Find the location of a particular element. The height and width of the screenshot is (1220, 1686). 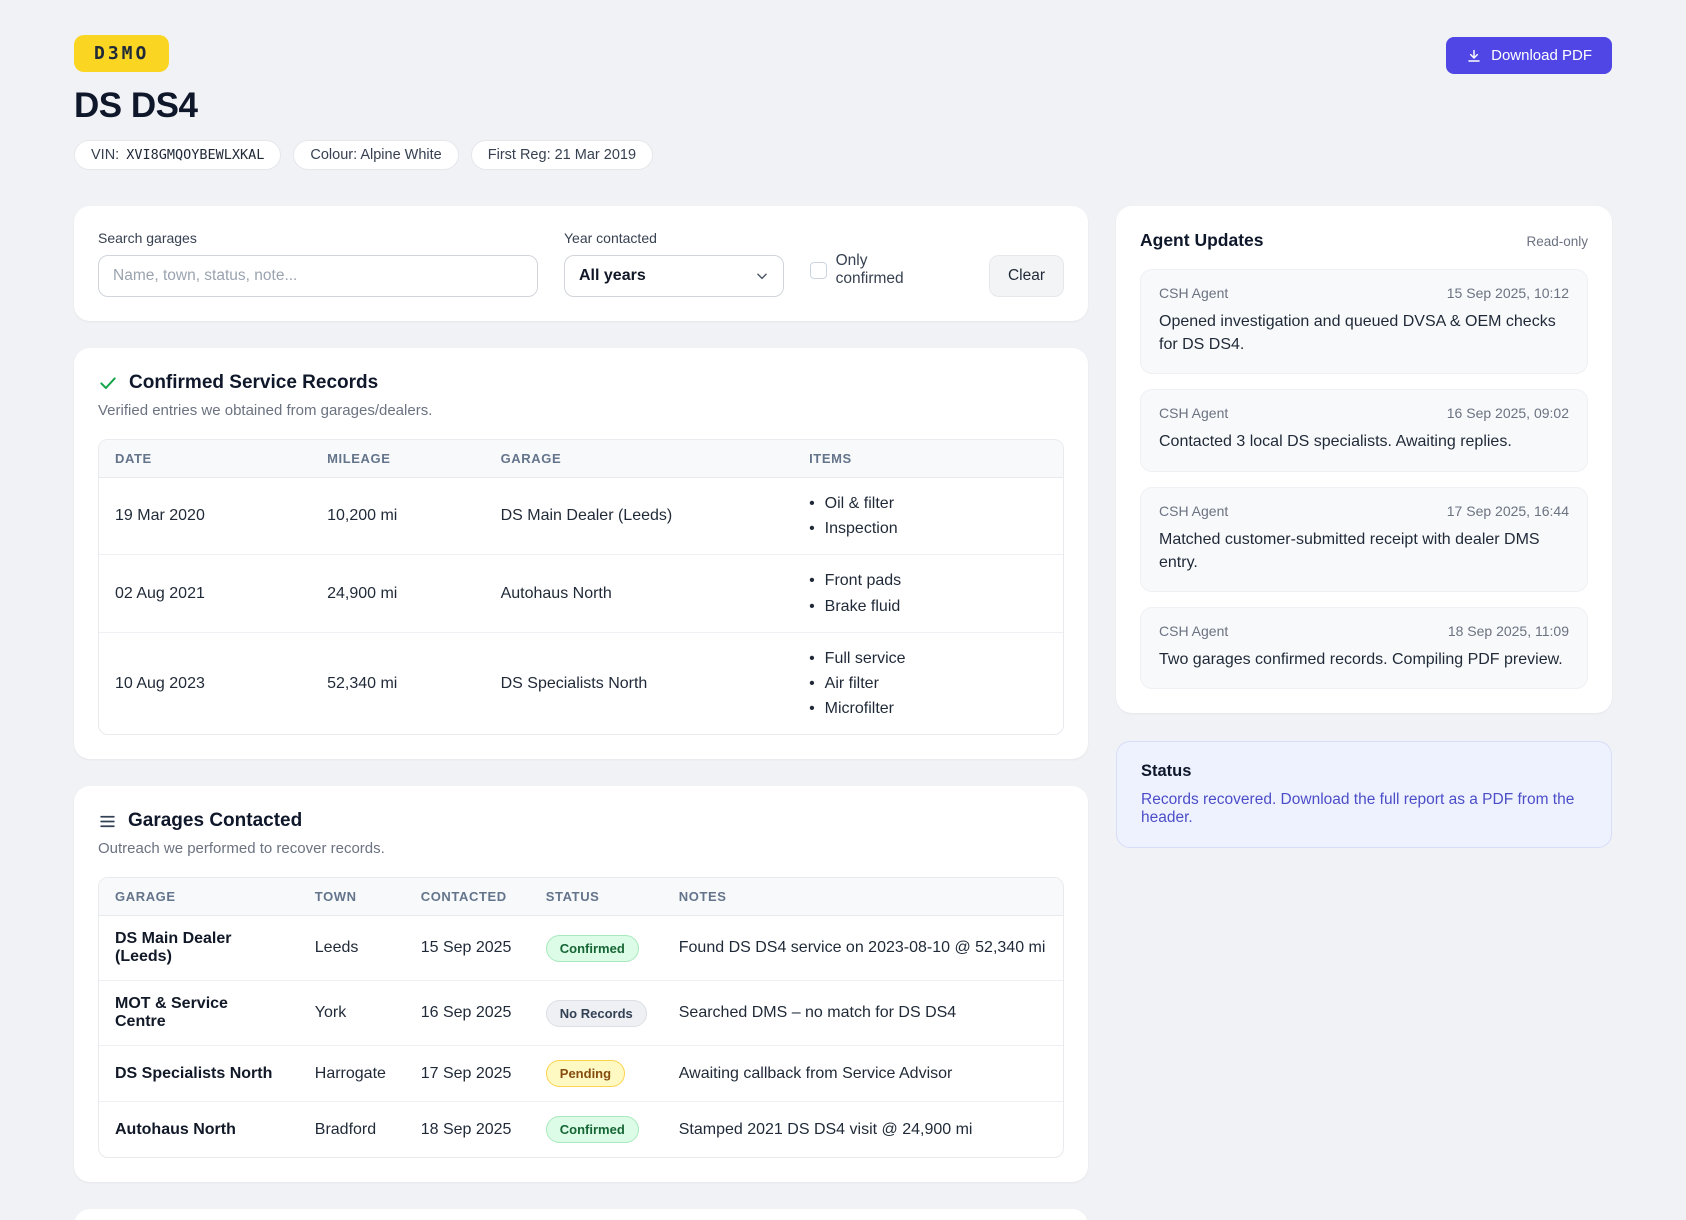

page-title: DS DS4 is located at coordinates (136, 105).